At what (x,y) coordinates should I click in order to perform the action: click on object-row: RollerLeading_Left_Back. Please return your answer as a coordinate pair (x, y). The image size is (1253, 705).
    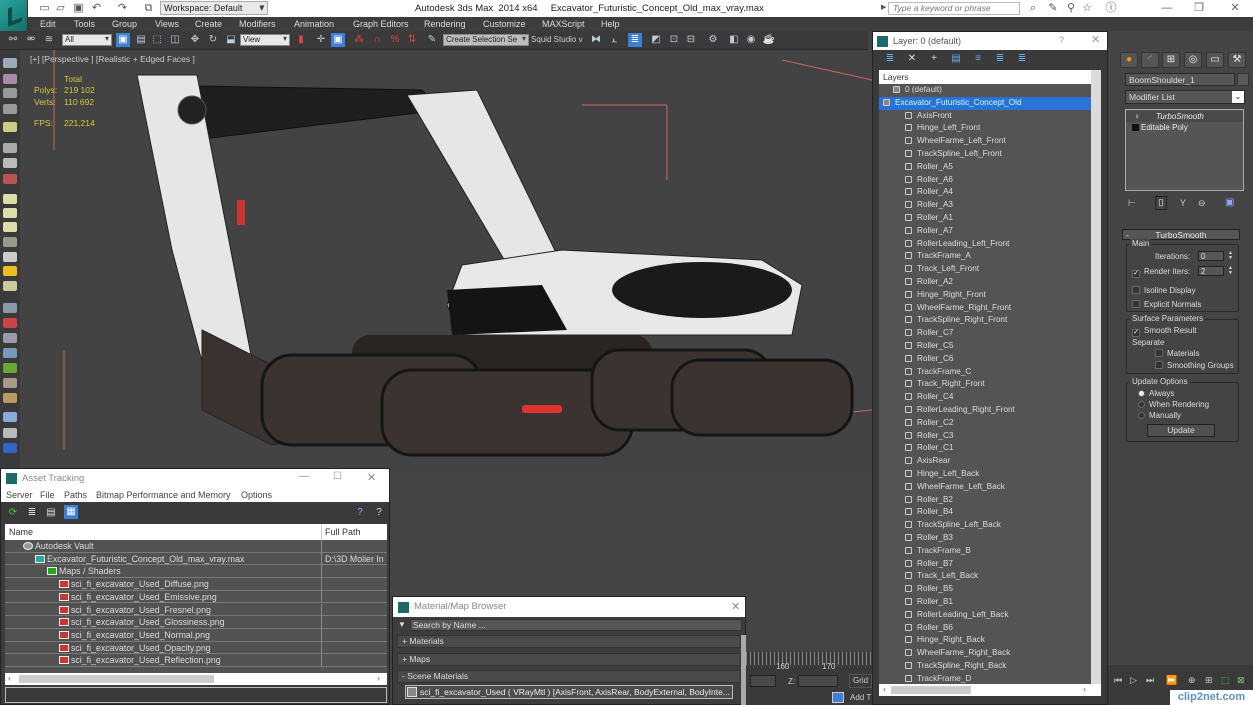
    Looking at the image, I should click on (985, 615).